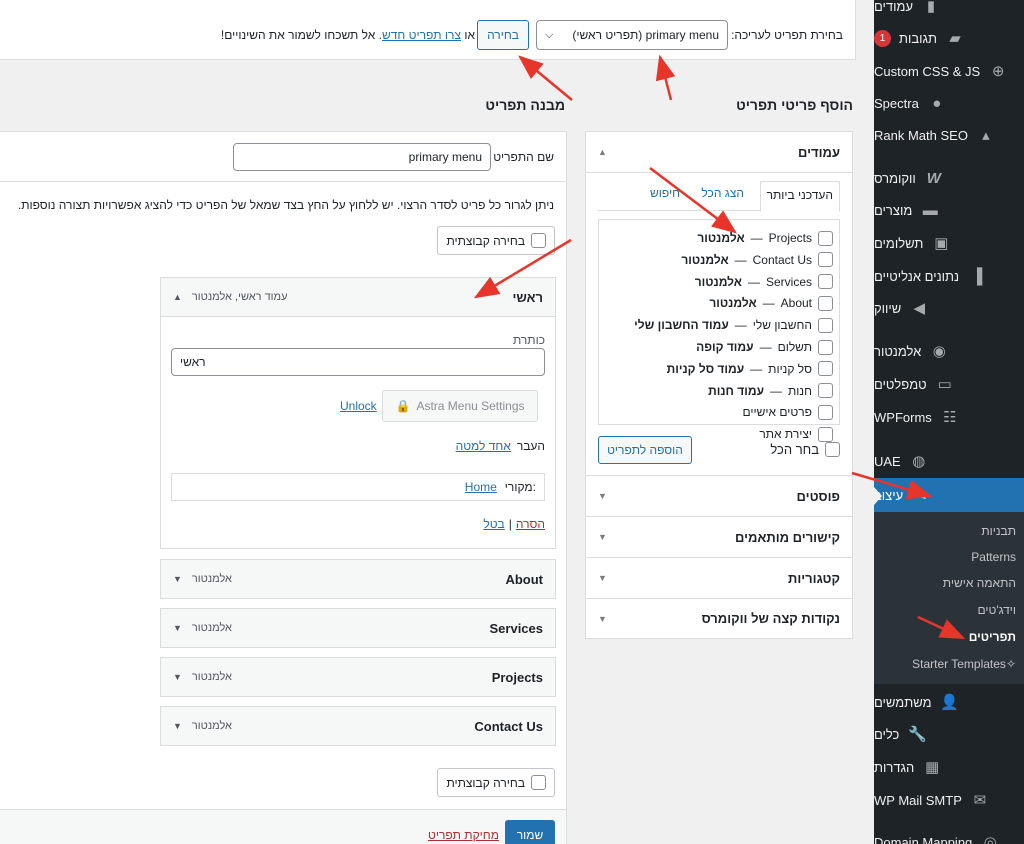 Image resolution: width=1024 pixels, height=844 pixels. What do you see at coordinates (949, 351) in the screenshot?
I see `sidebar-item-elementor: ◉ אלמנטור` at bounding box center [949, 351].